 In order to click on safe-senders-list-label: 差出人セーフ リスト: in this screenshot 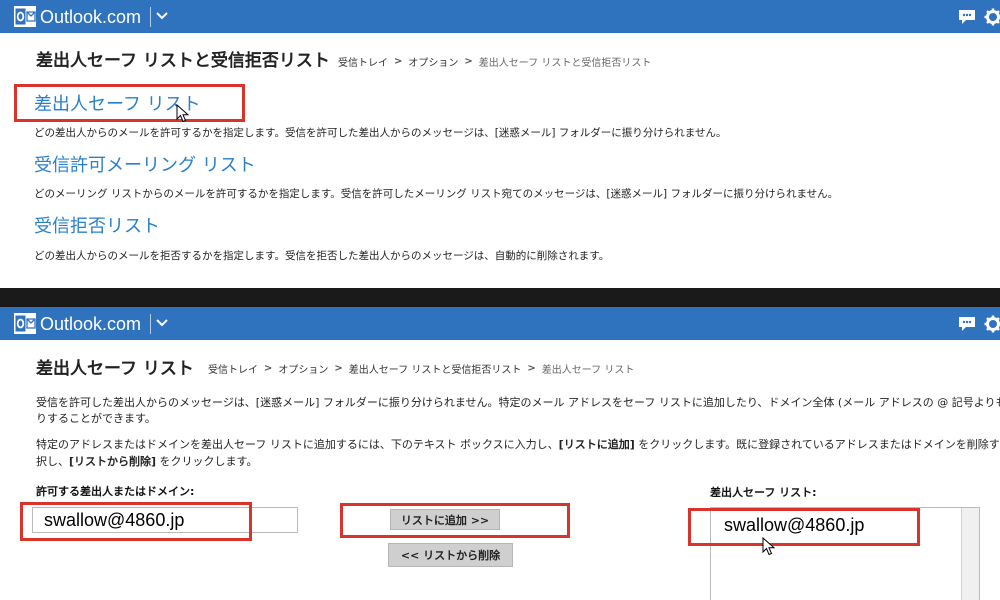, I will do `click(763, 492)`.